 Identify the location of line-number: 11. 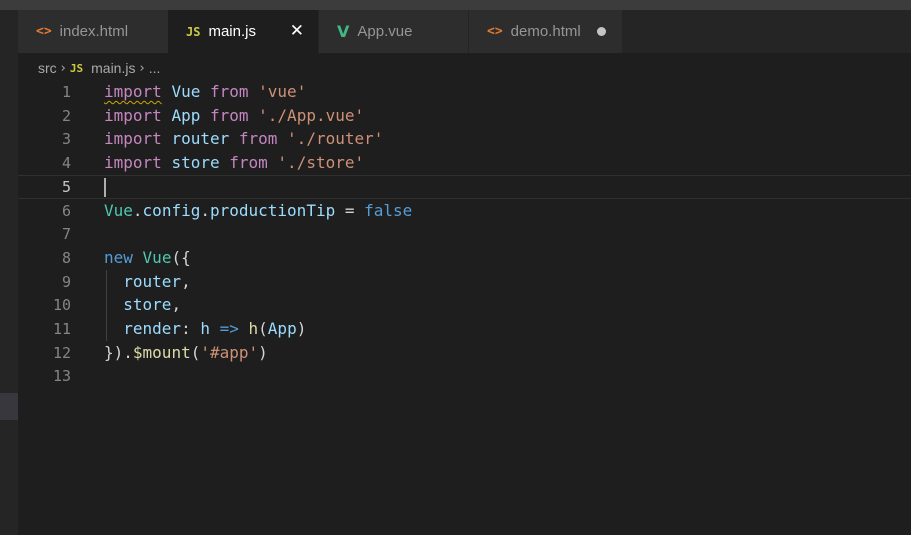
(61, 329).